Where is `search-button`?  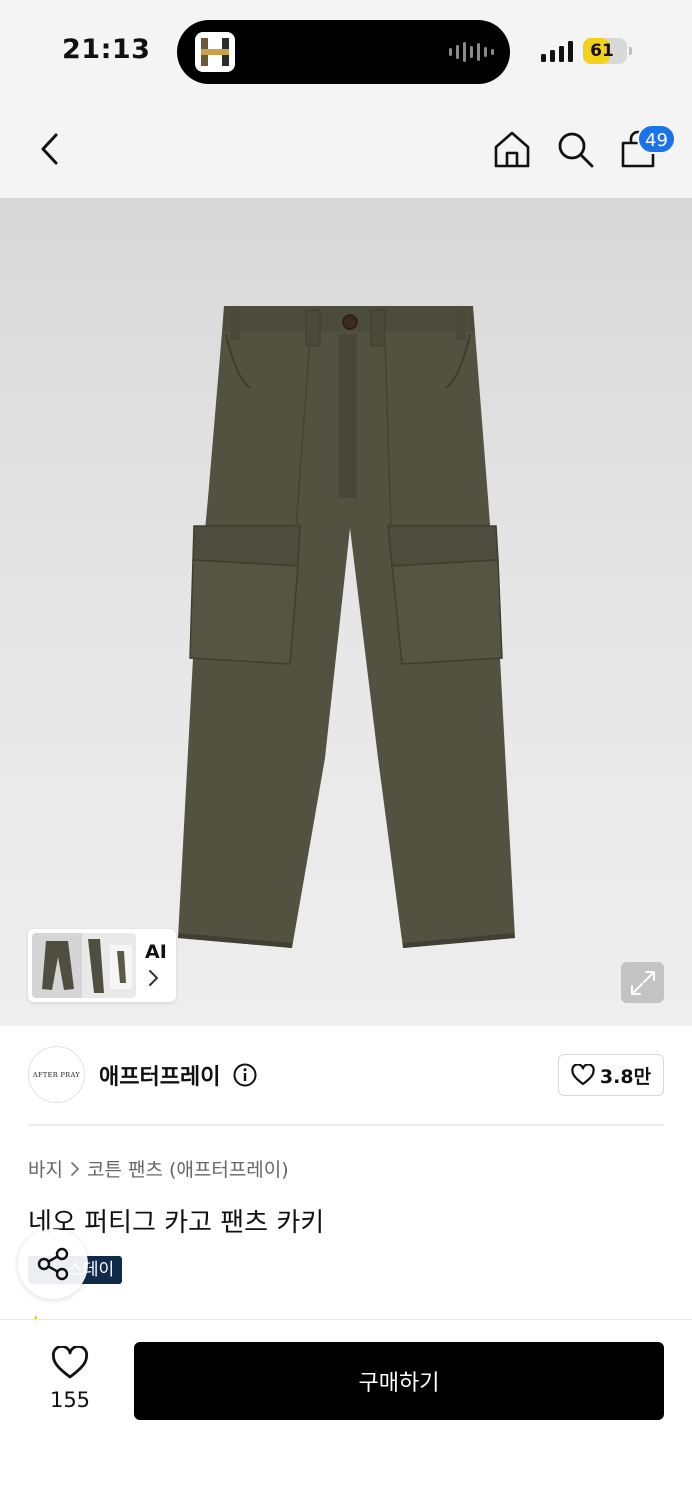
search-button is located at coordinates (575, 149).